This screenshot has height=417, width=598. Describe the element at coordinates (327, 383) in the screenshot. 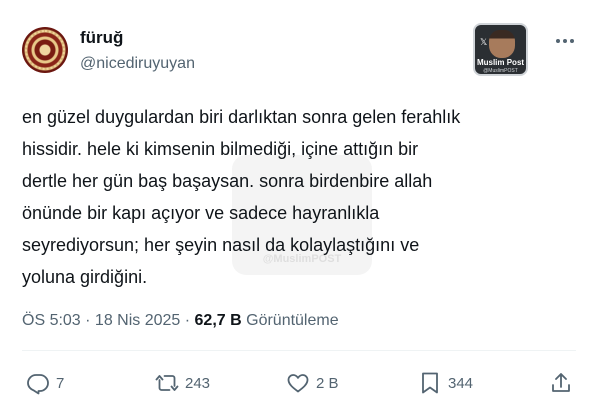

I see `like-count: 2 B` at that location.